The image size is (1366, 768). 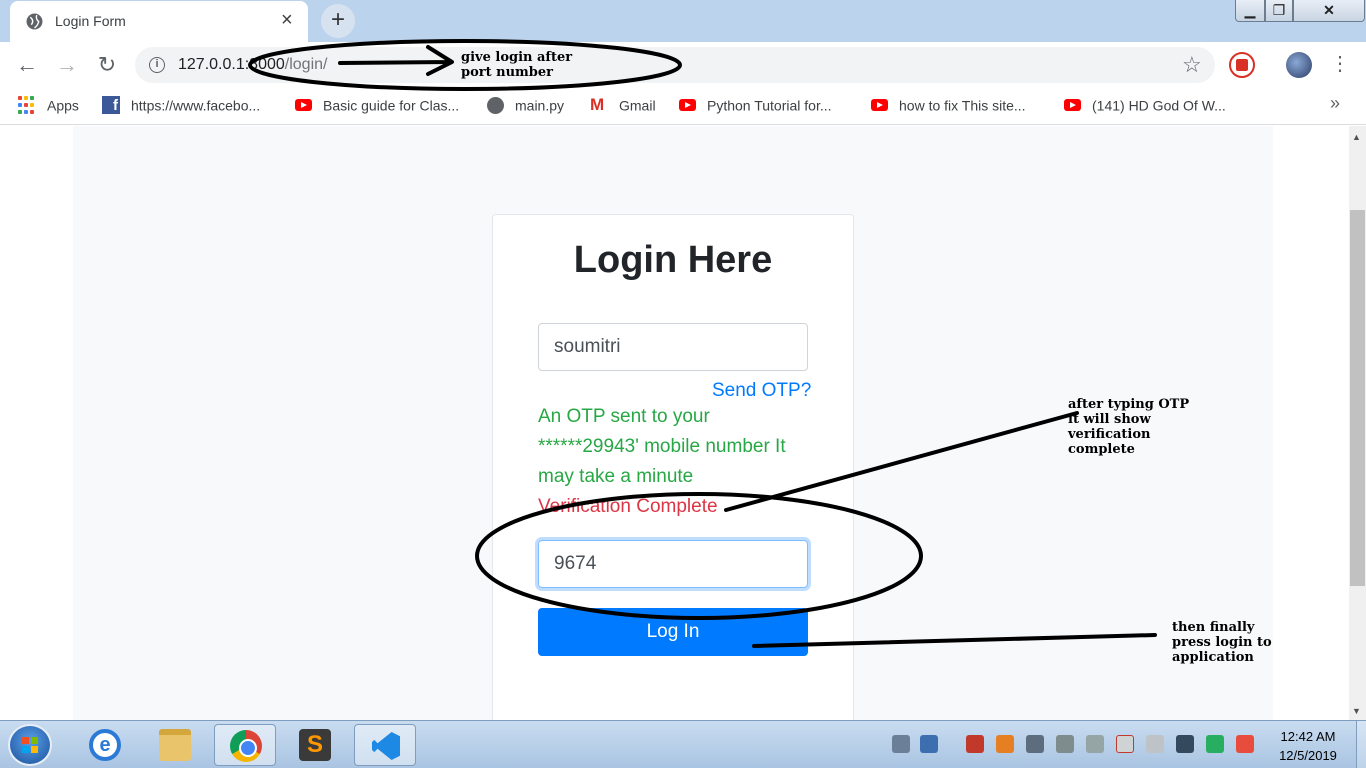 I want to click on new-tab-button: +, so click(x=338, y=21).